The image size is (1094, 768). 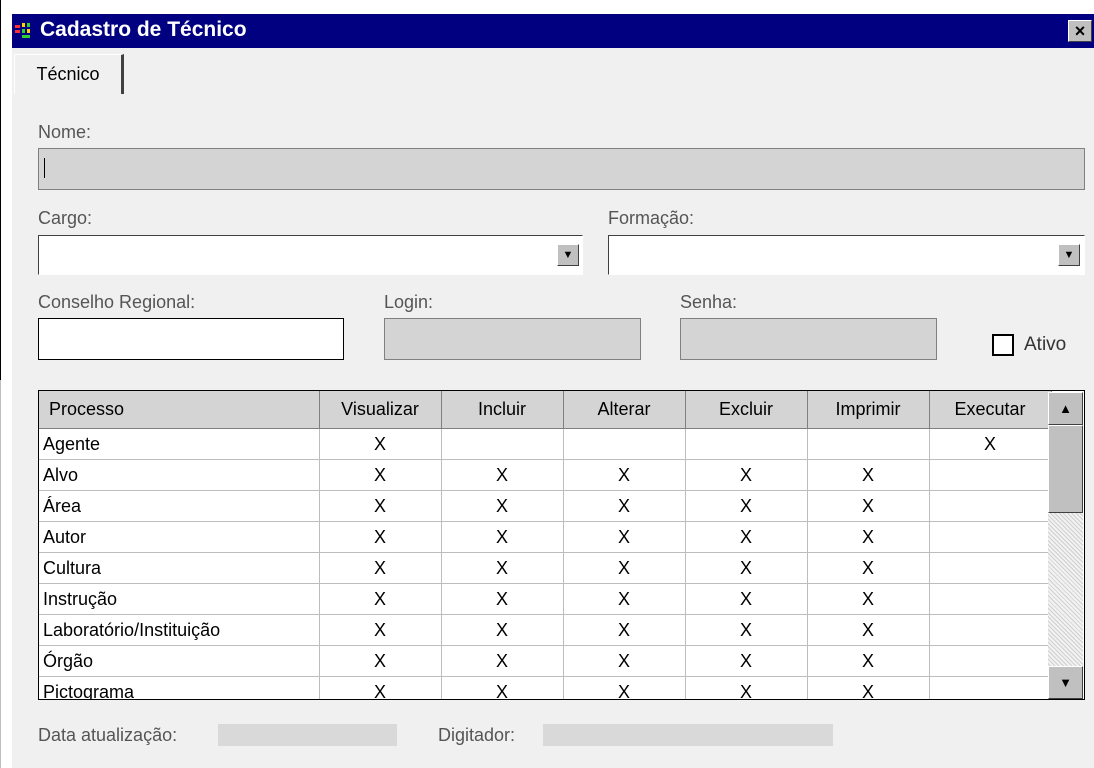 I want to click on table-row: Cultura X X X X X, so click(x=545, y=568).